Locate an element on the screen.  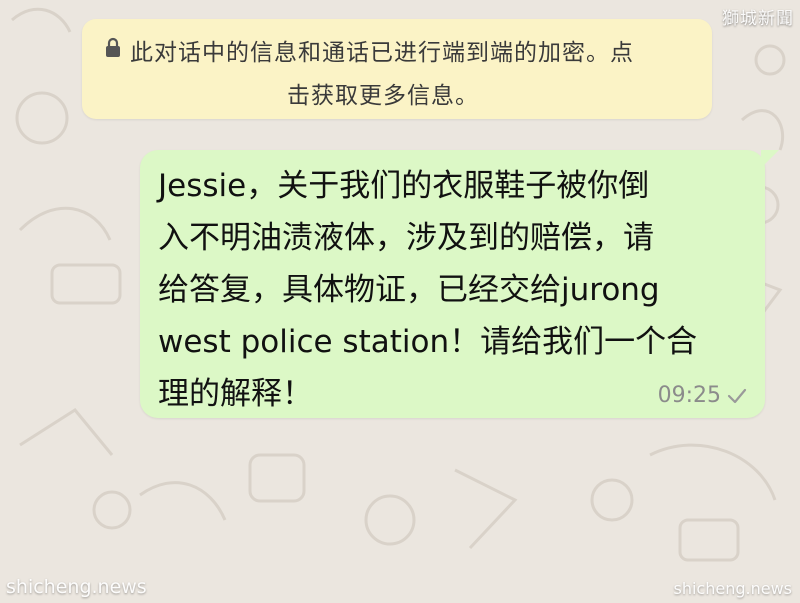
watermark-bottom-left: shicheng.news is located at coordinates (76, 587).